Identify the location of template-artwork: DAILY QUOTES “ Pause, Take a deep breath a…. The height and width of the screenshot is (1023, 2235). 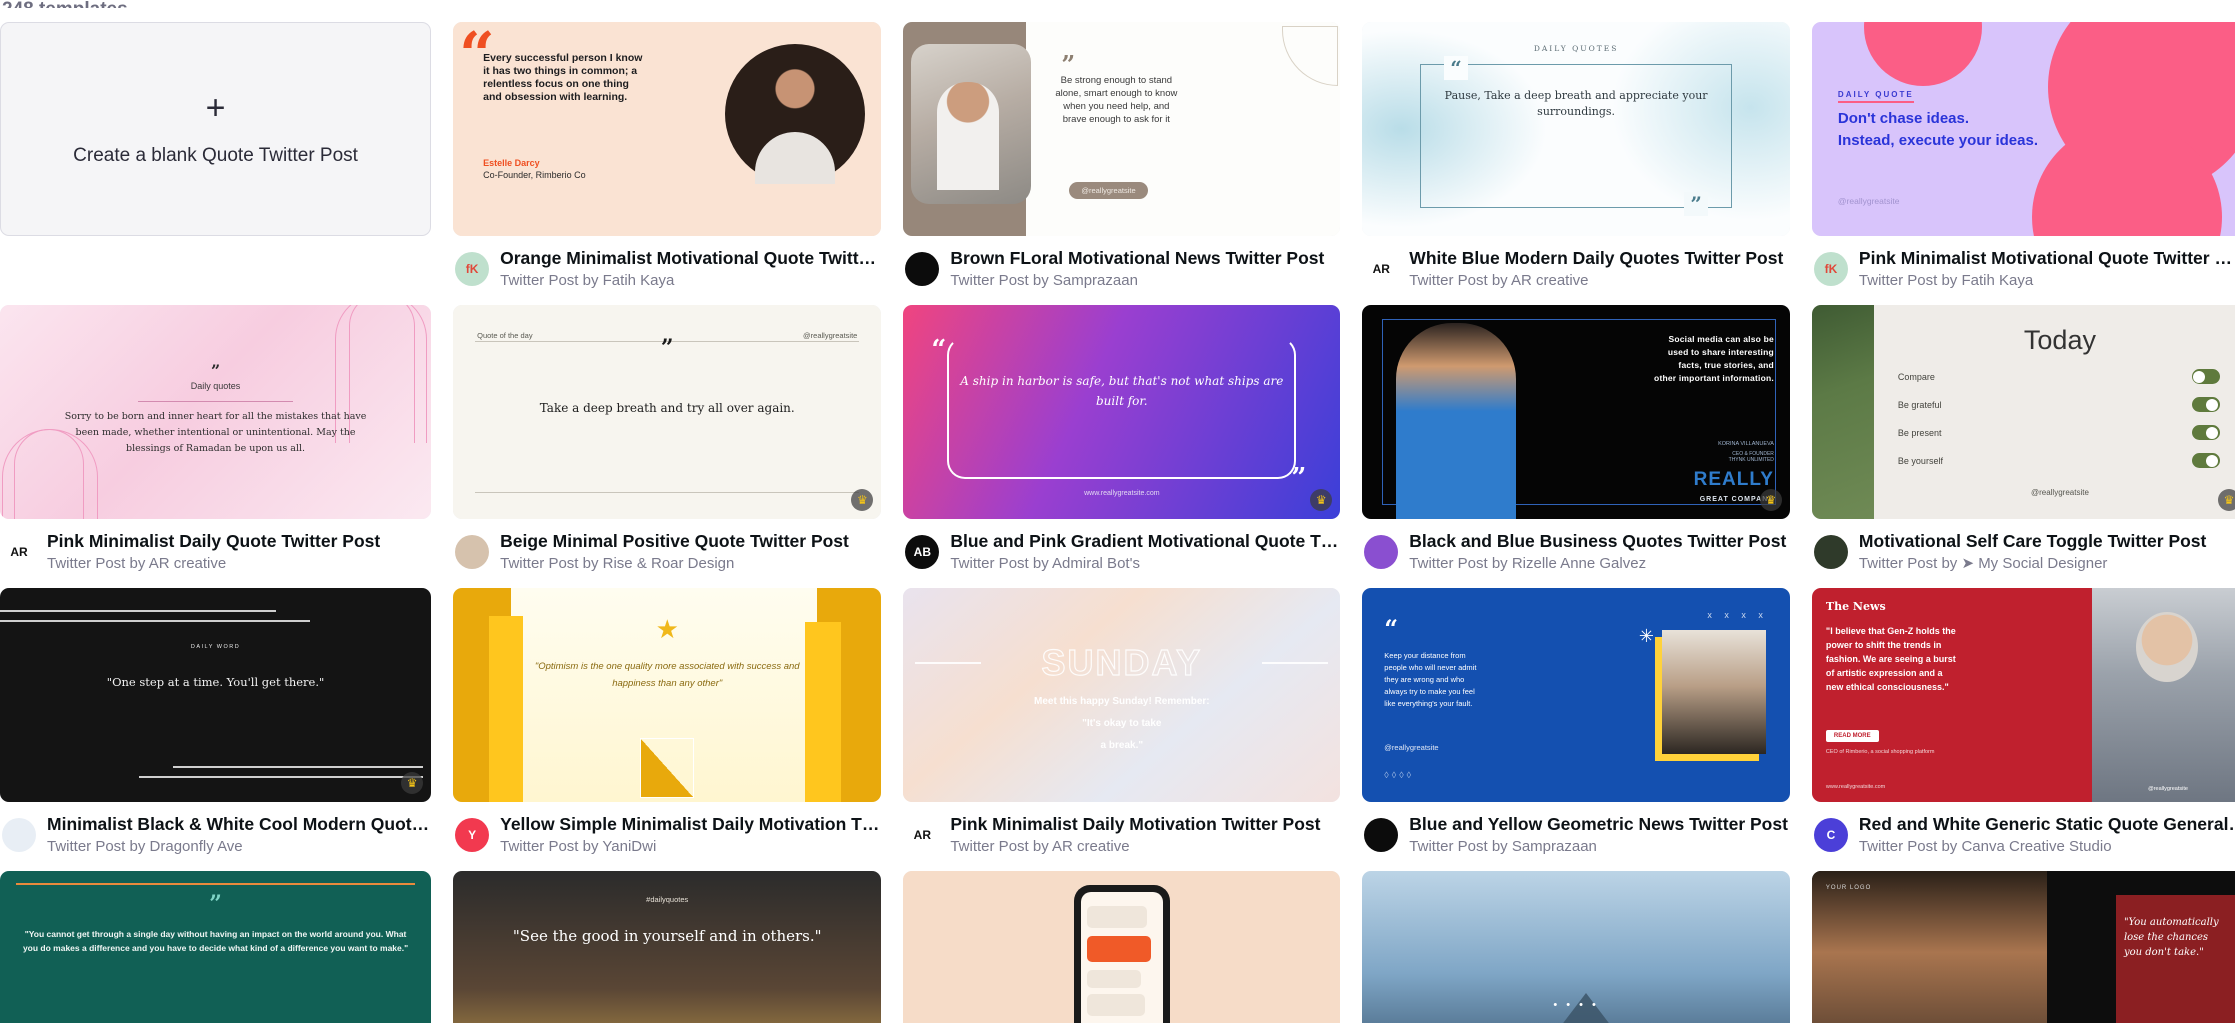
(1576, 129).